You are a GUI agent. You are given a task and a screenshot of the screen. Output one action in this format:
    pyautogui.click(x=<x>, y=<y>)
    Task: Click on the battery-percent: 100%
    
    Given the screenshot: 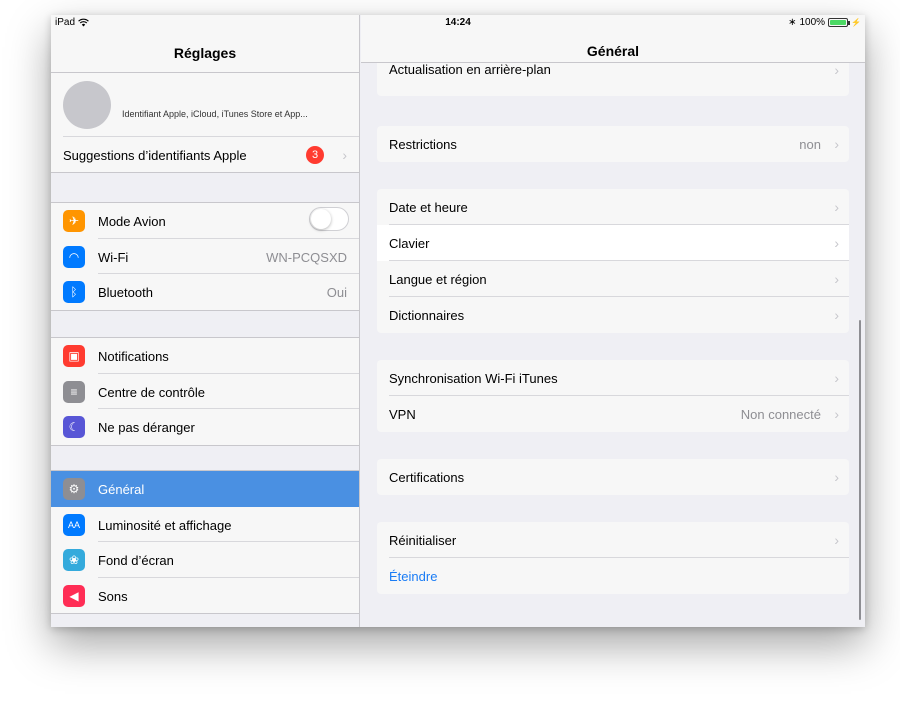 What is the action you would take?
    pyautogui.click(x=812, y=22)
    